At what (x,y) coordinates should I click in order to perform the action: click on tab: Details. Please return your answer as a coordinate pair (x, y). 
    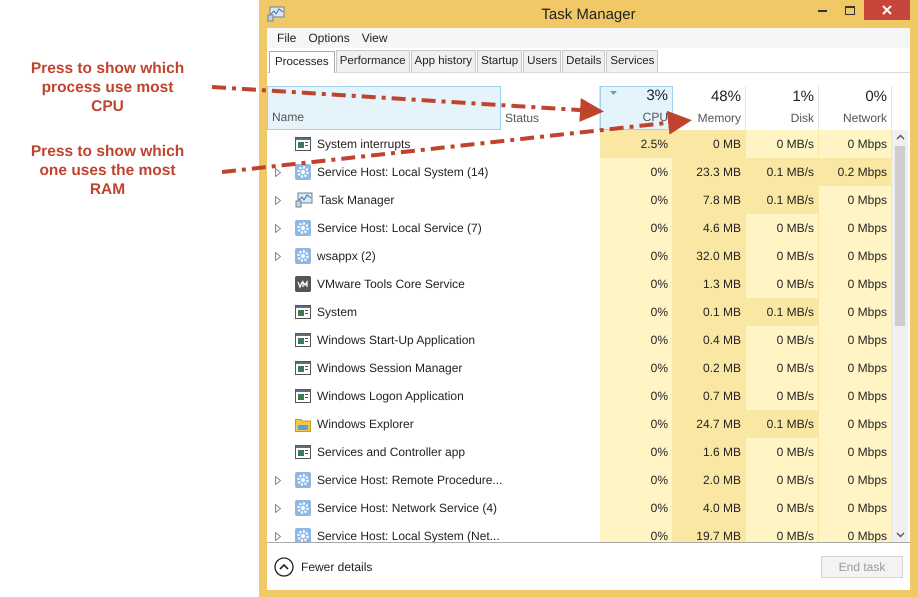
    Looking at the image, I should click on (584, 61).